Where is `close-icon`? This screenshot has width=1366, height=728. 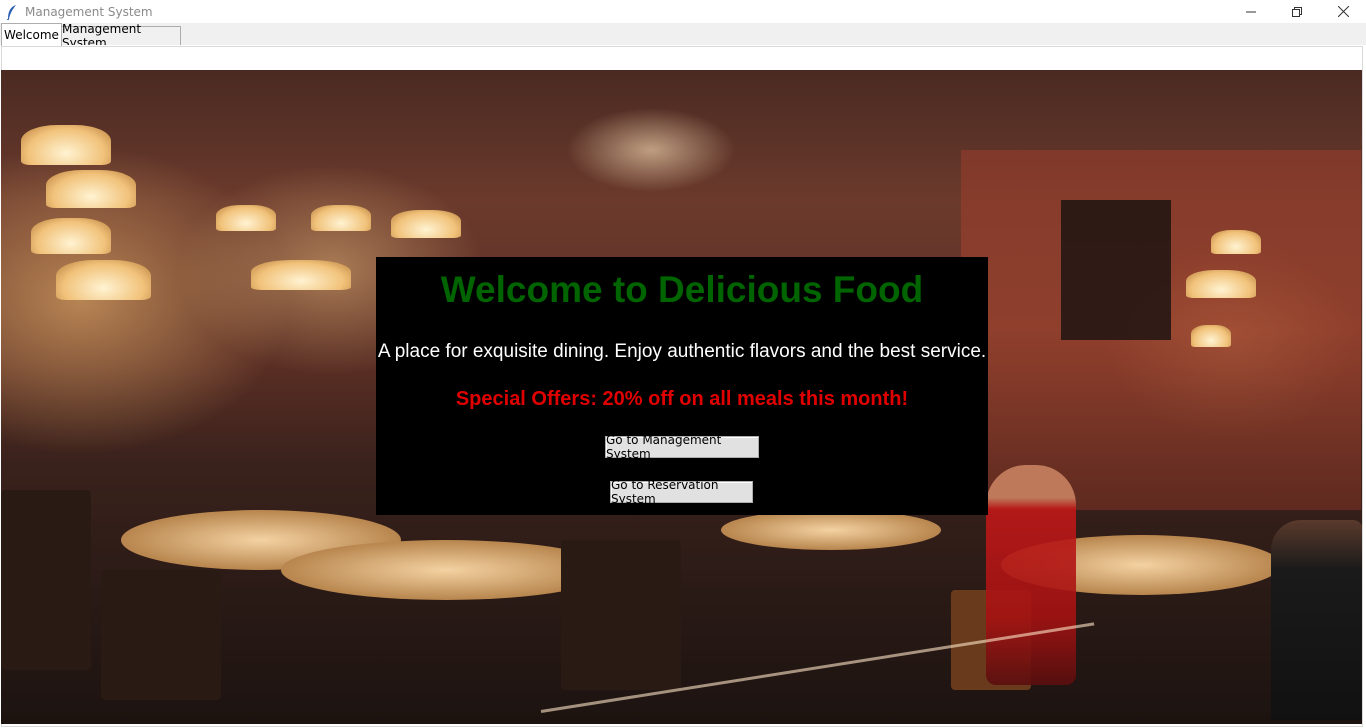 close-icon is located at coordinates (1343, 11).